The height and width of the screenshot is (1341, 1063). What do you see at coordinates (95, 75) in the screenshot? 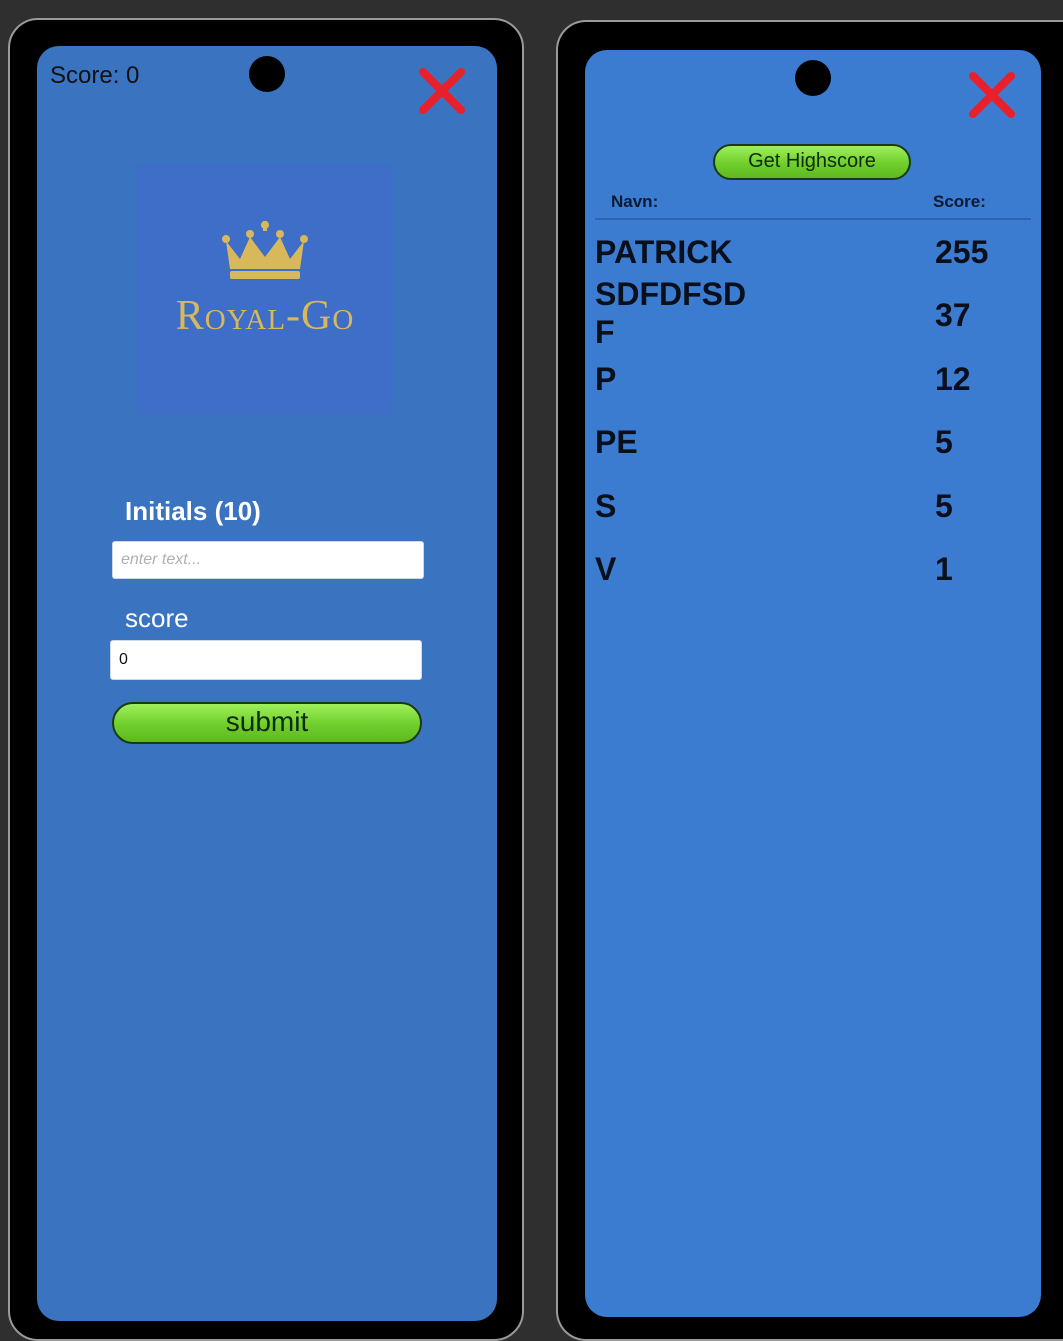
I see `score-display: Score: 0` at bounding box center [95, 75].